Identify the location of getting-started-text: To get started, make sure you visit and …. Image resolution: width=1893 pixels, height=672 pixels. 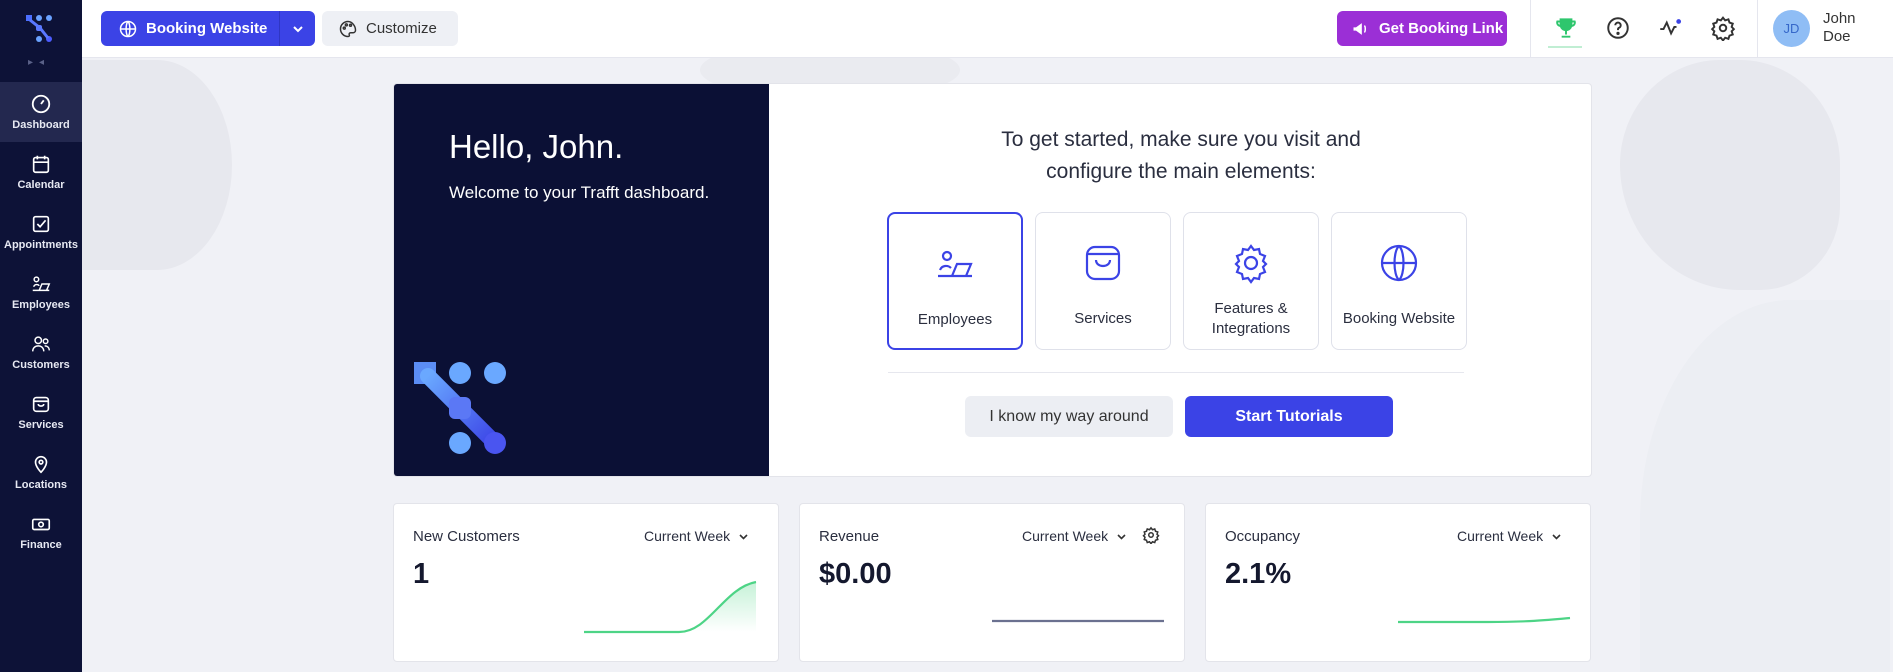
(1180, 156).